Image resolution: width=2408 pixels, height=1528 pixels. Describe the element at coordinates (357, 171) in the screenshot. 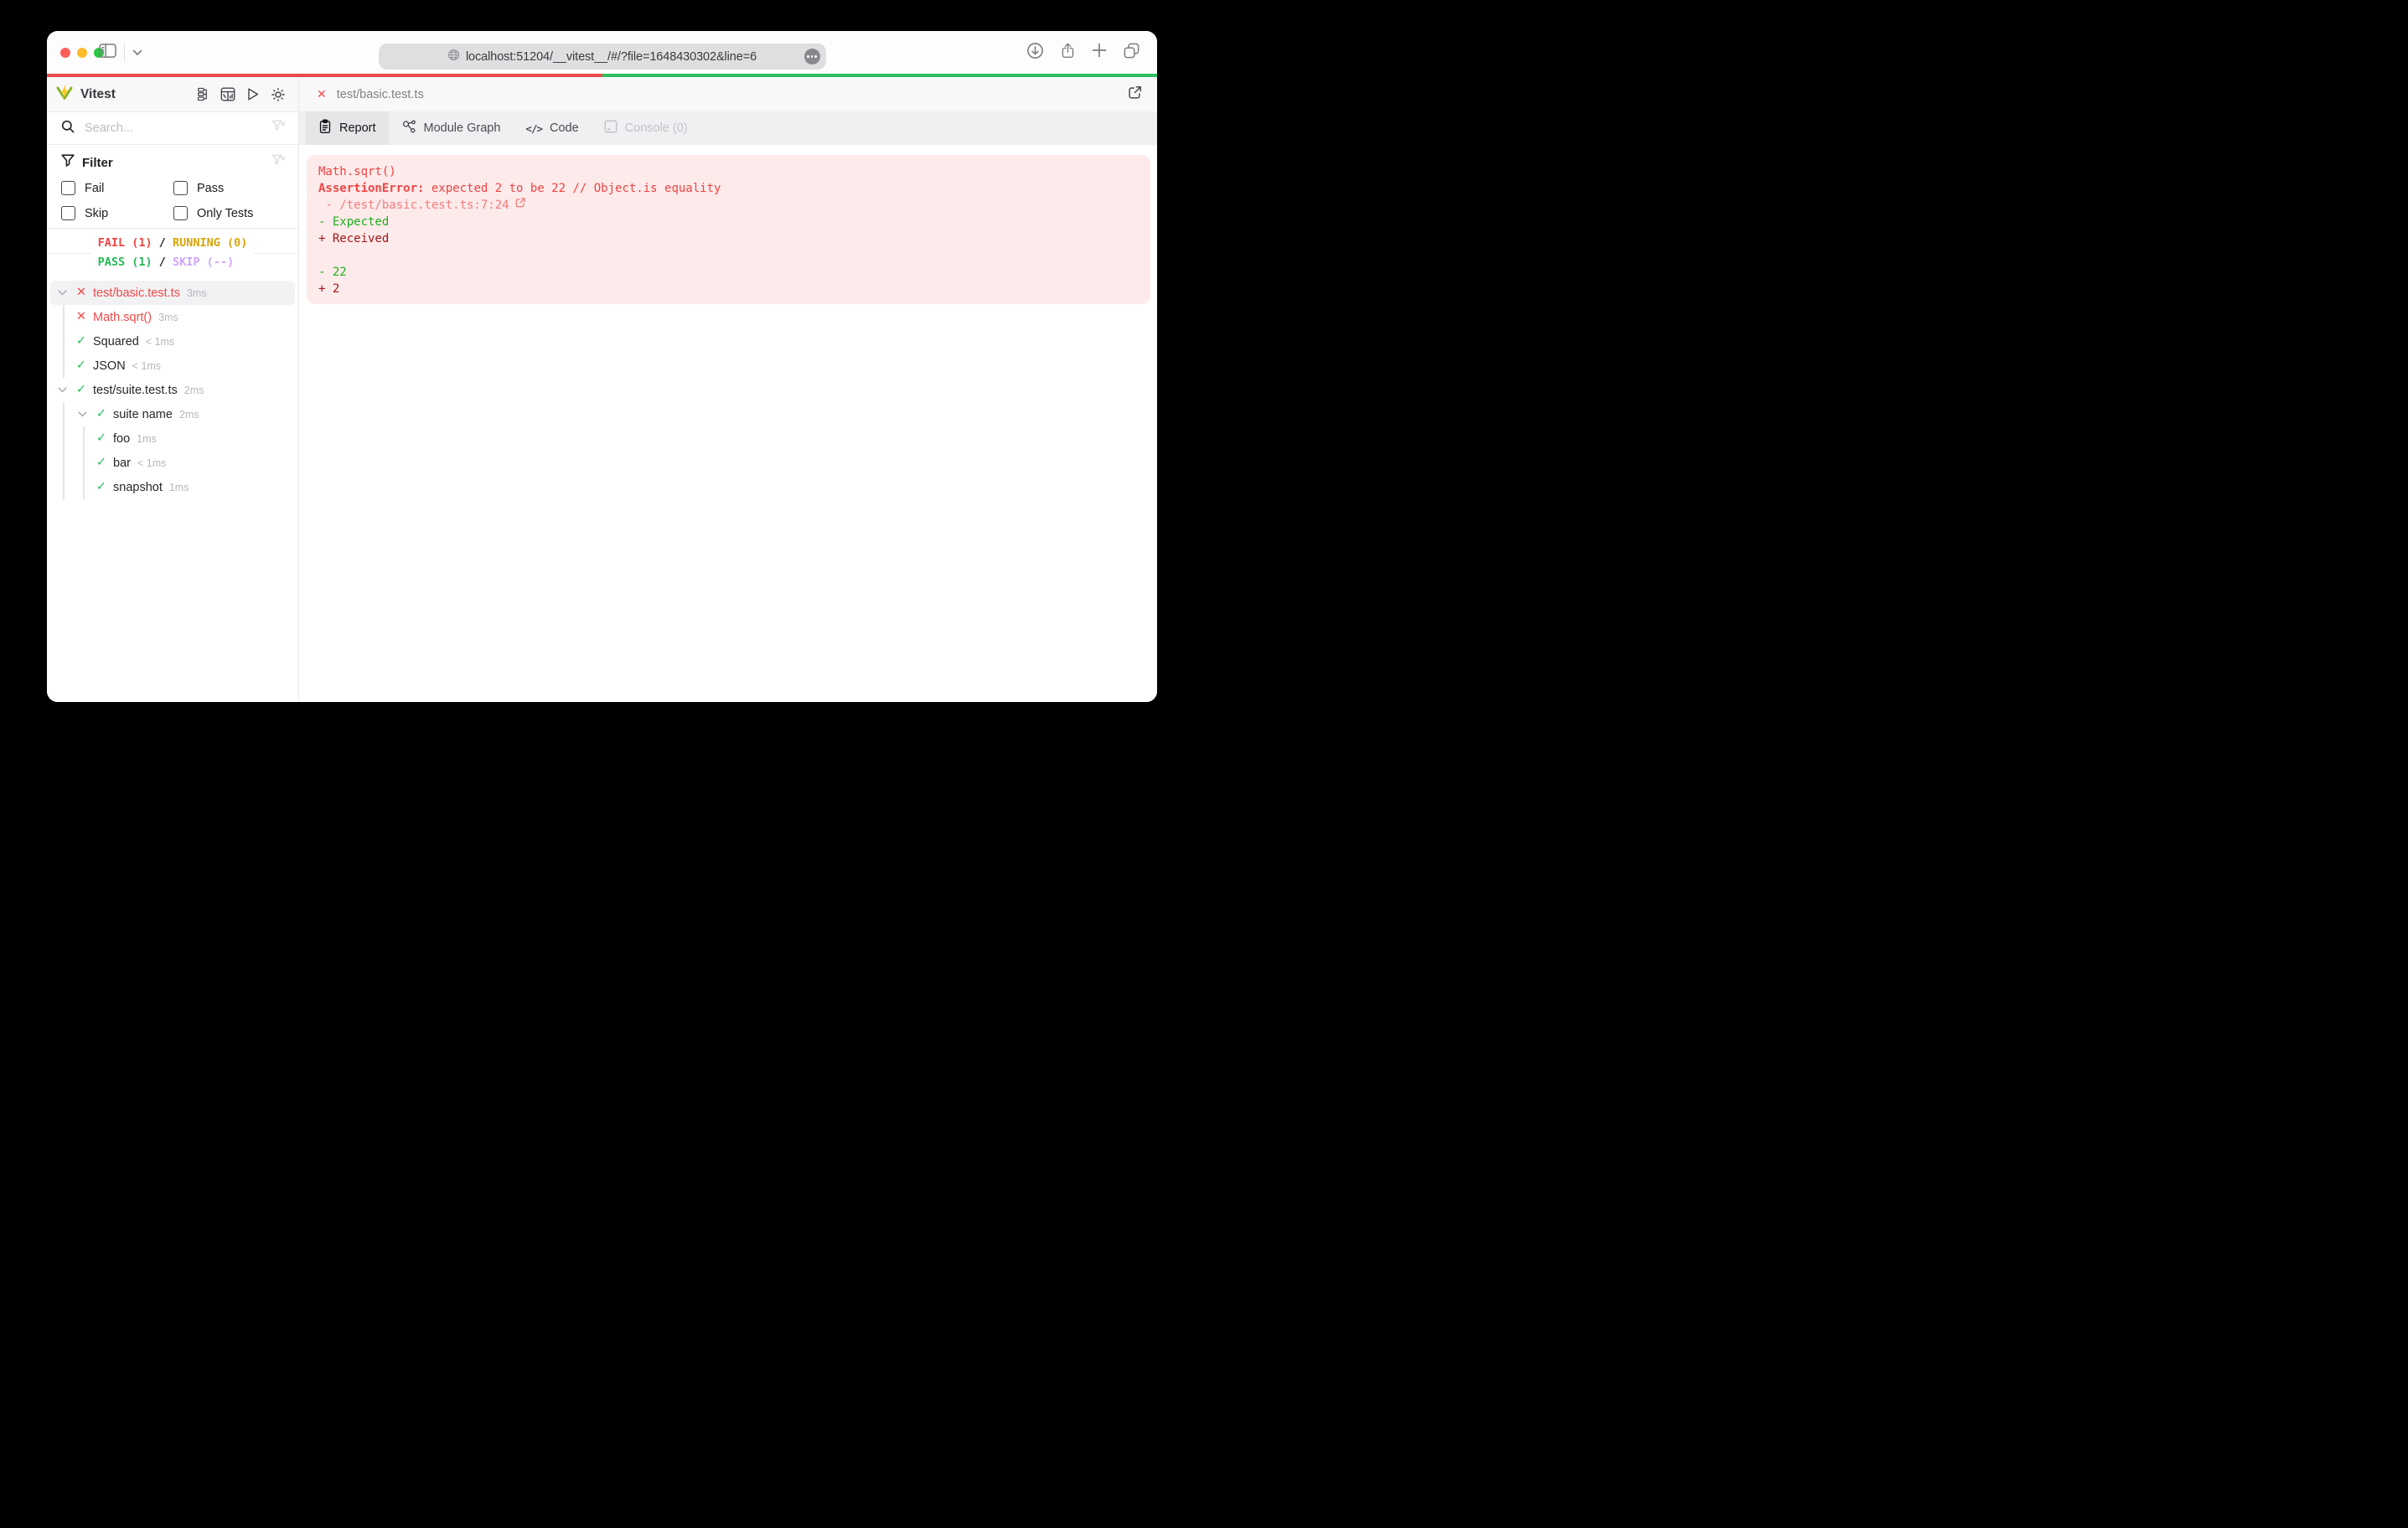

I see `failed-test-name: Math.sqrt()` at that location.